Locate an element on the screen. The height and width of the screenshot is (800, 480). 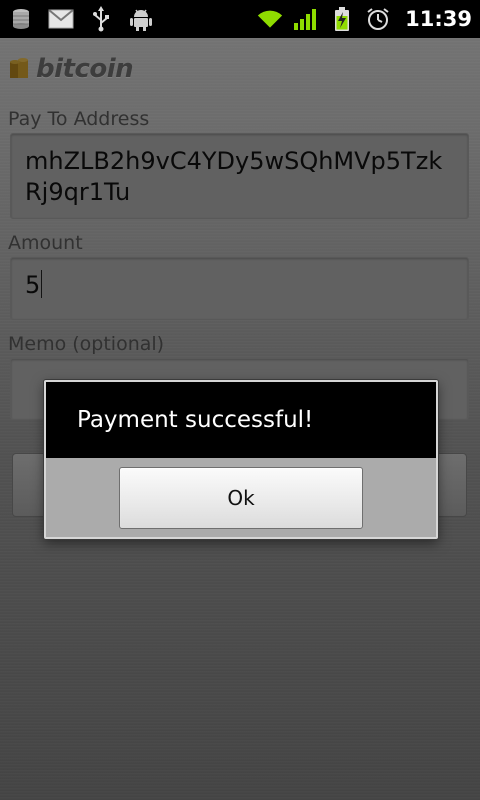
clock-time: 11:39 is located at coordinates (438, 19).